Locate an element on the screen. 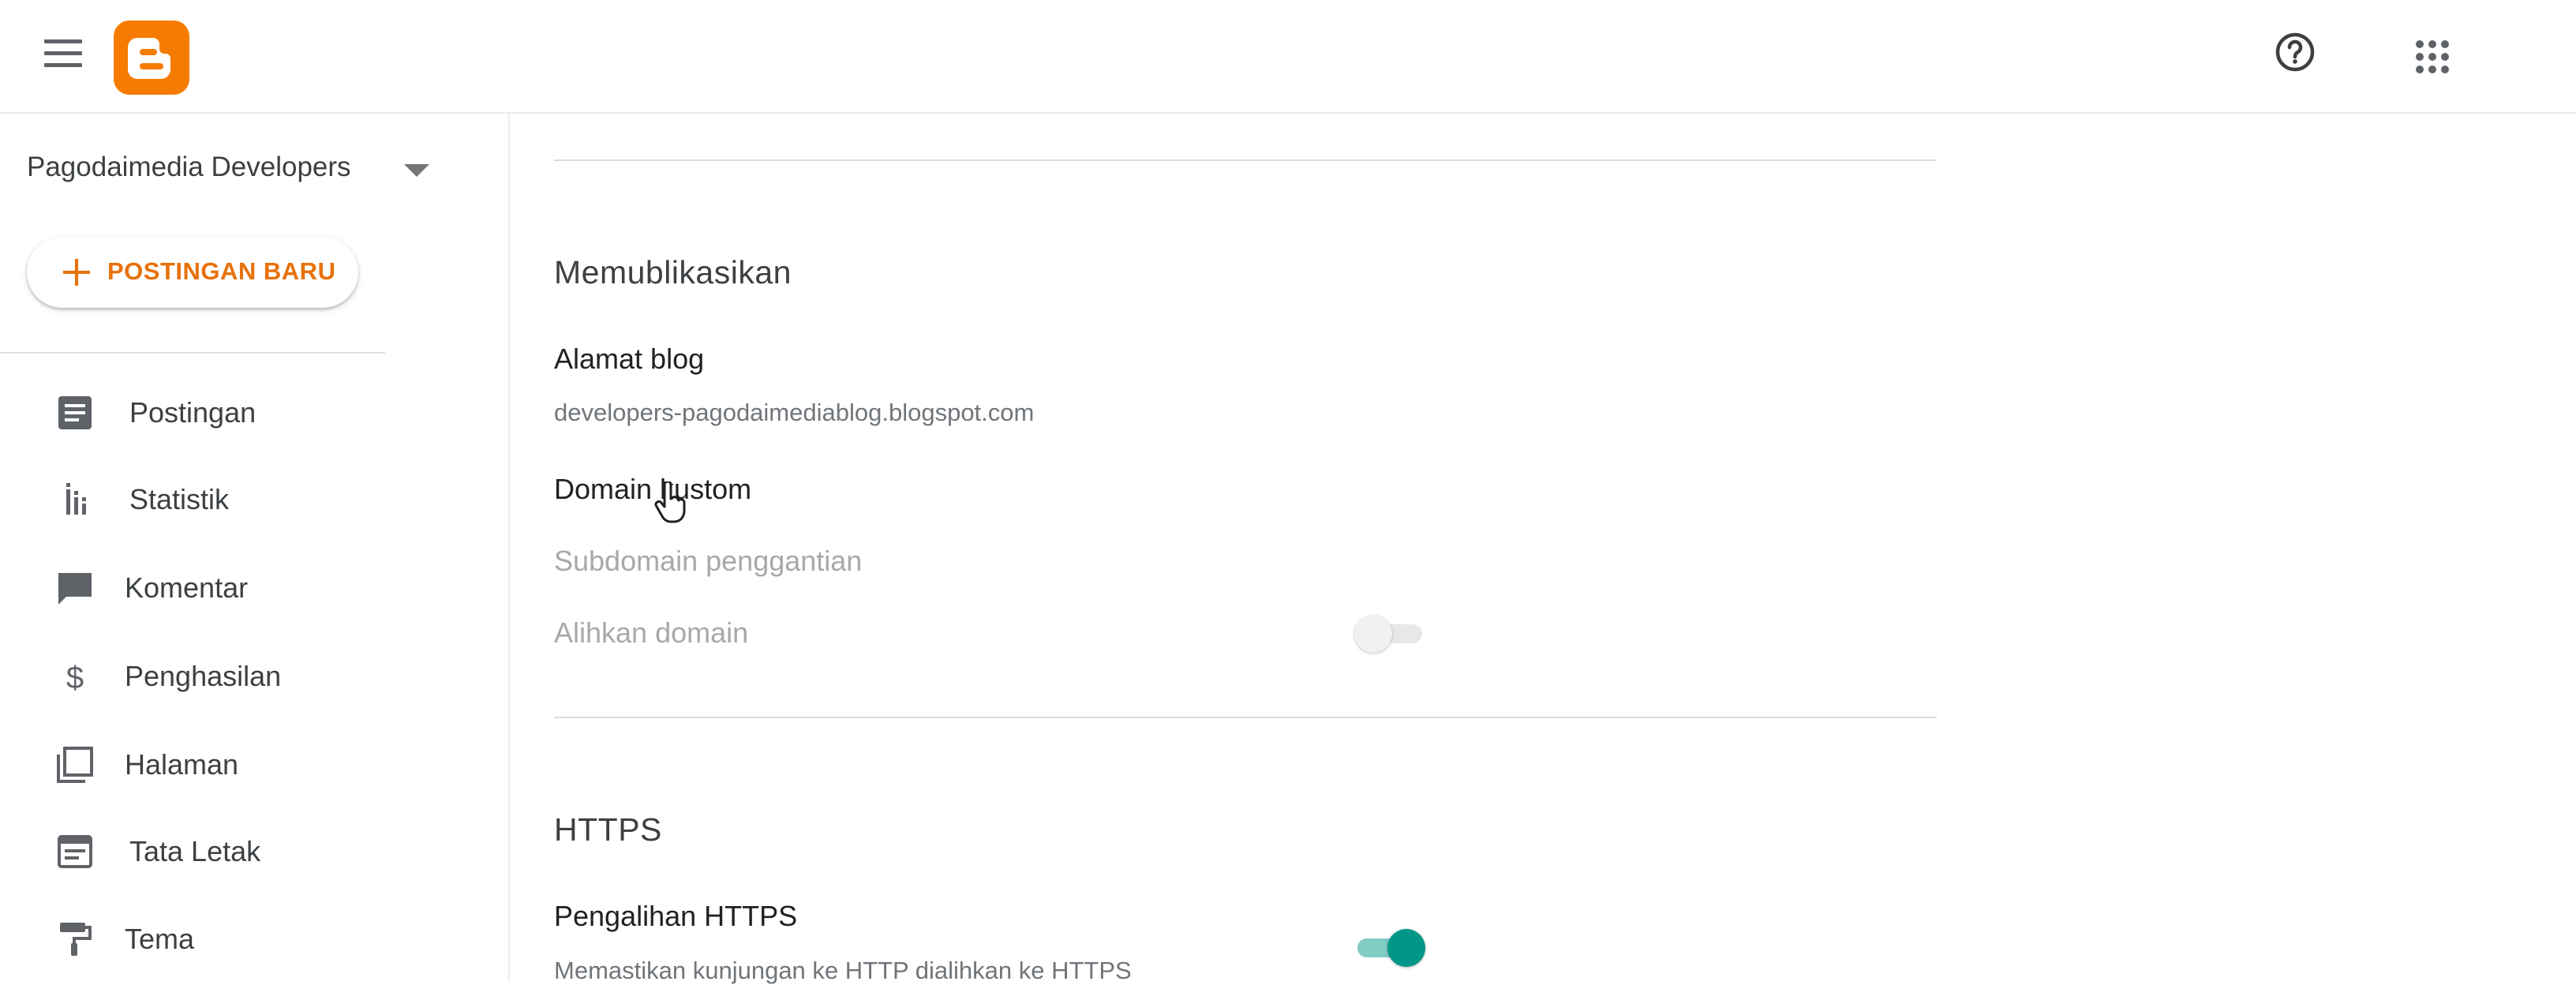 The height and width of the screenshot is (985, 2576). fallback-subdomain-setting: Subdomain penggantian is located at coordinates (708, 561).